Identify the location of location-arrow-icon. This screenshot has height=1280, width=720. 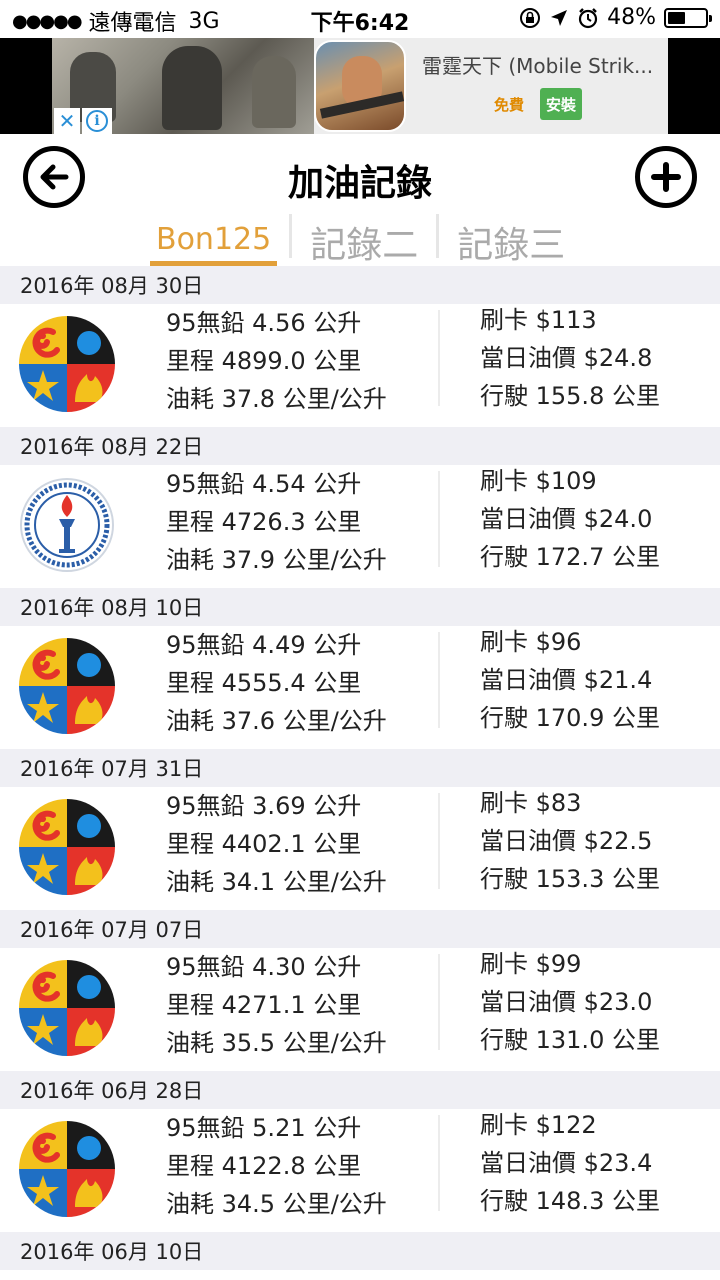
(559, 17).